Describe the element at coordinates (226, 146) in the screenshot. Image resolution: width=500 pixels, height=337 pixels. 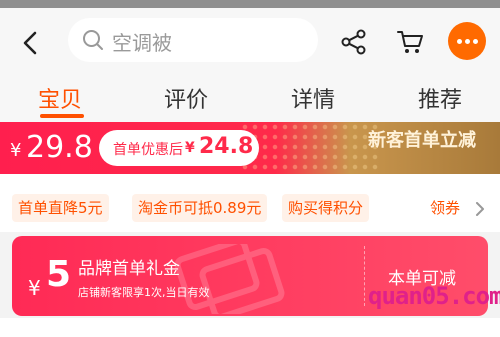
I see `discount-price: 24.8` at that location.